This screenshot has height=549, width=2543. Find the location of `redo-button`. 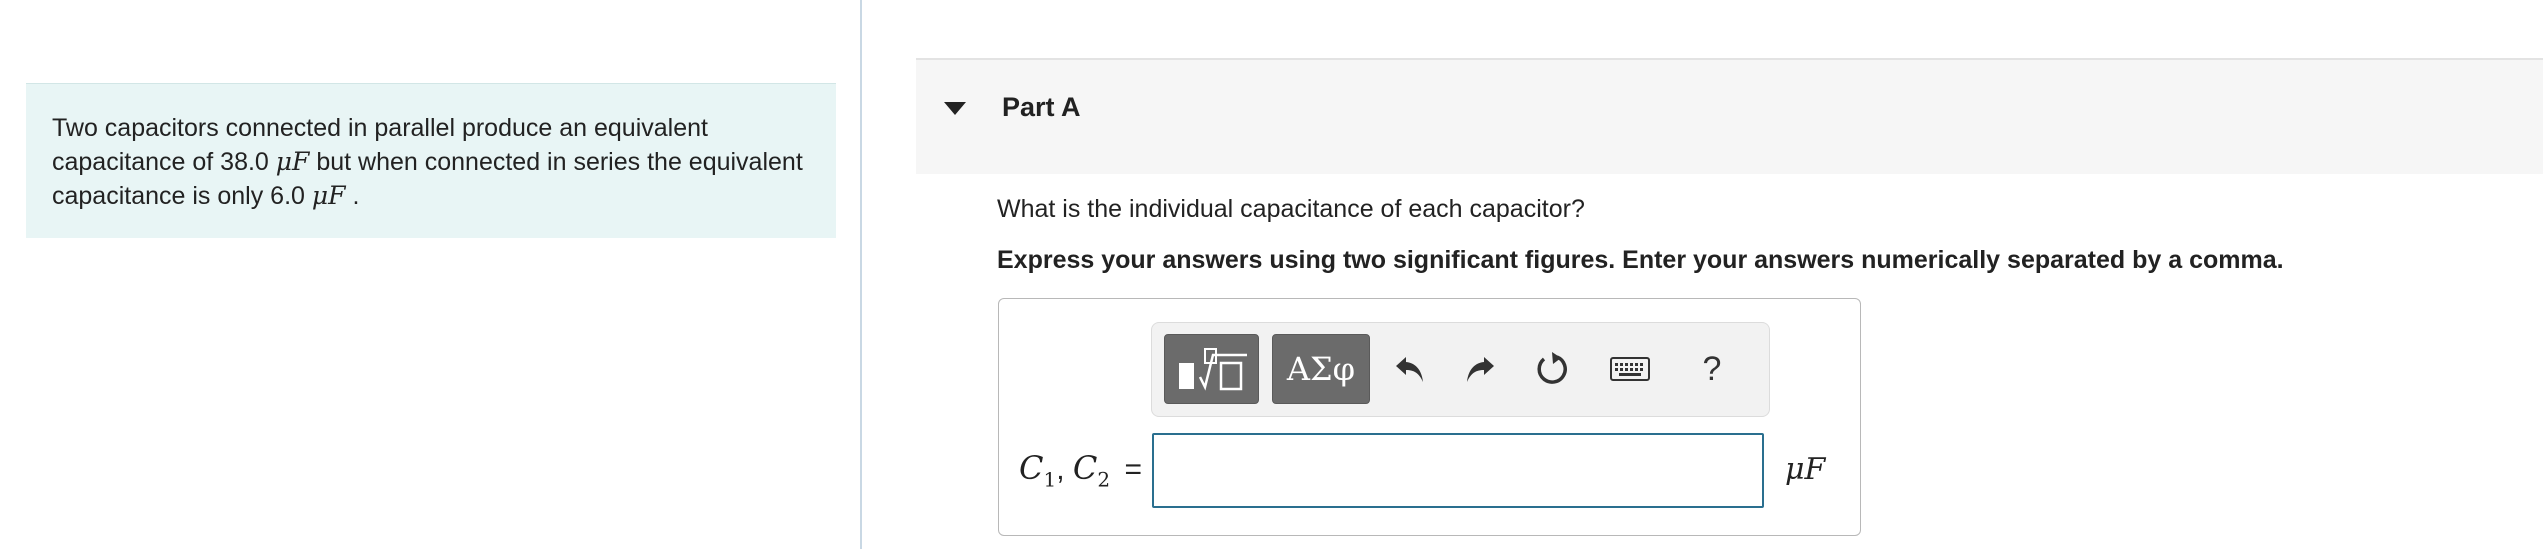

redo-button is located at coordinates (1480, 369).